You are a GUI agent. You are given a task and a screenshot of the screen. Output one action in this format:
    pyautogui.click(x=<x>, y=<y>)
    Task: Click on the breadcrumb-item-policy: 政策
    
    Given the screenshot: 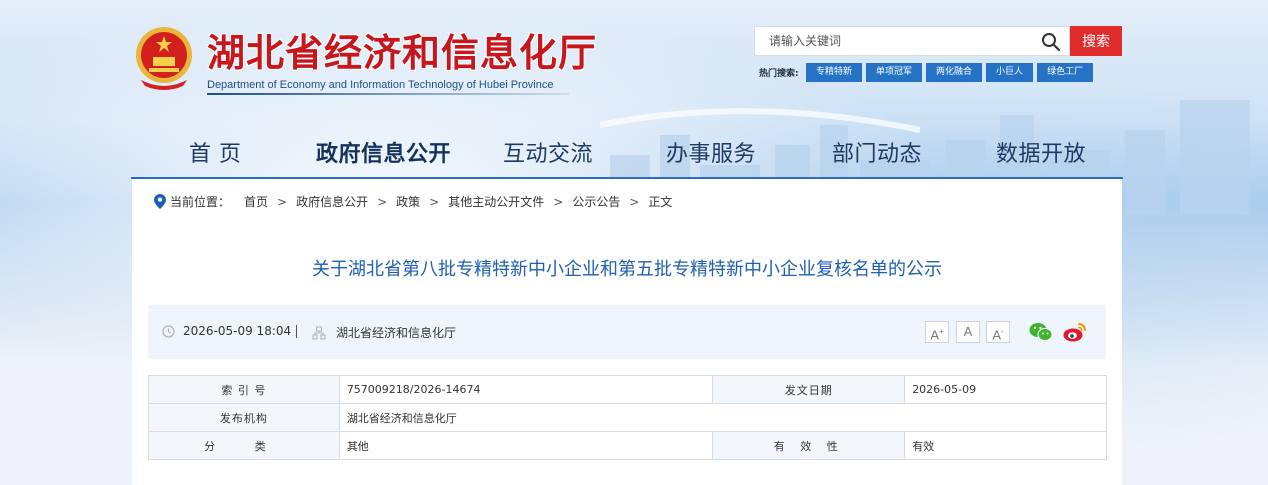 What is the action you would take?
    pyautogui.click(x=408, y=201)
    